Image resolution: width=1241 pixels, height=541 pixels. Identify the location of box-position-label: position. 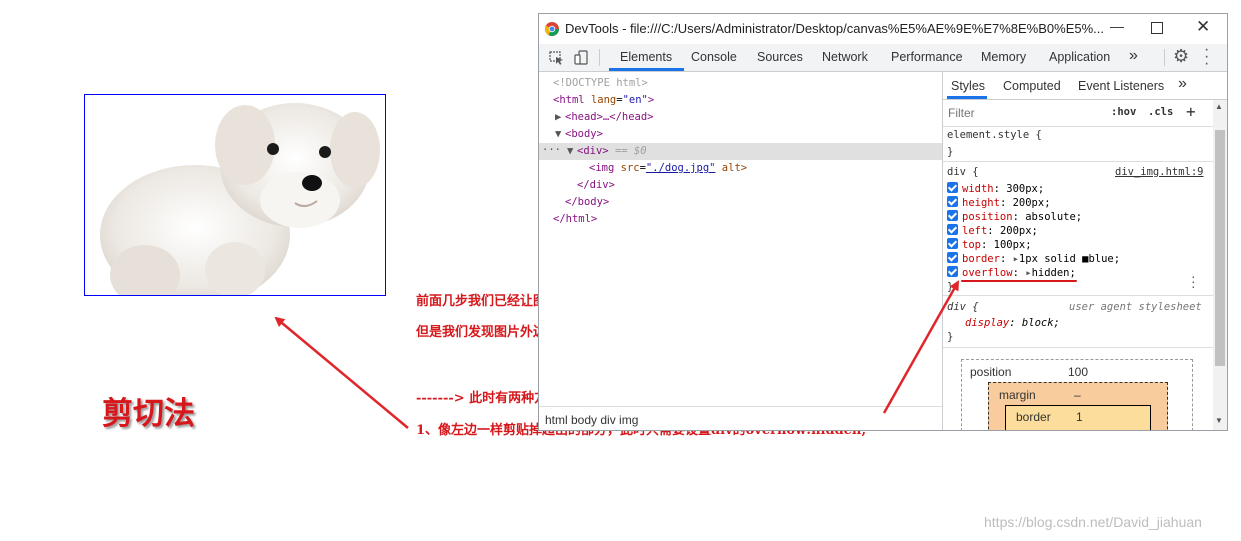
(991, 372).